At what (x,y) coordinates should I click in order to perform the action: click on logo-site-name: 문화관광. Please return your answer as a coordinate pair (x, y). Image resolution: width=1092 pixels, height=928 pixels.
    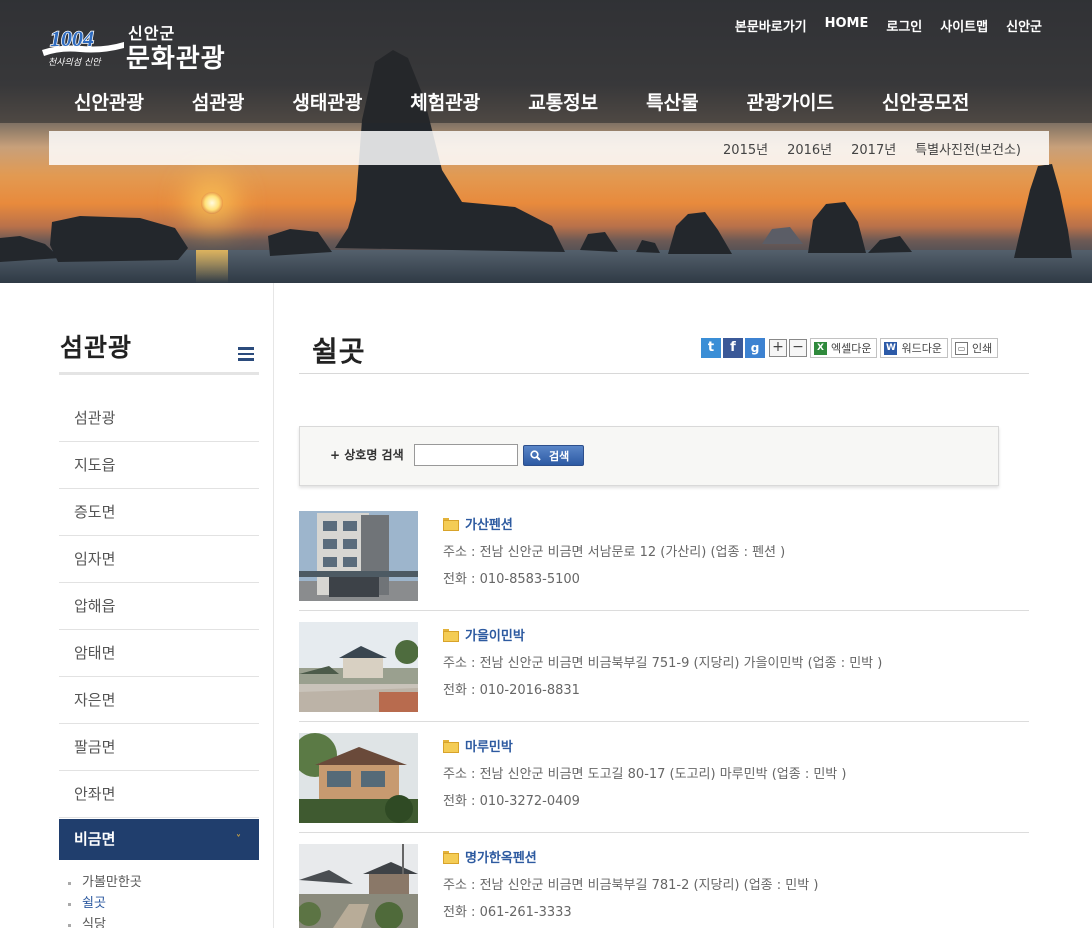
    Looking at the image, I should click on (176, 59).